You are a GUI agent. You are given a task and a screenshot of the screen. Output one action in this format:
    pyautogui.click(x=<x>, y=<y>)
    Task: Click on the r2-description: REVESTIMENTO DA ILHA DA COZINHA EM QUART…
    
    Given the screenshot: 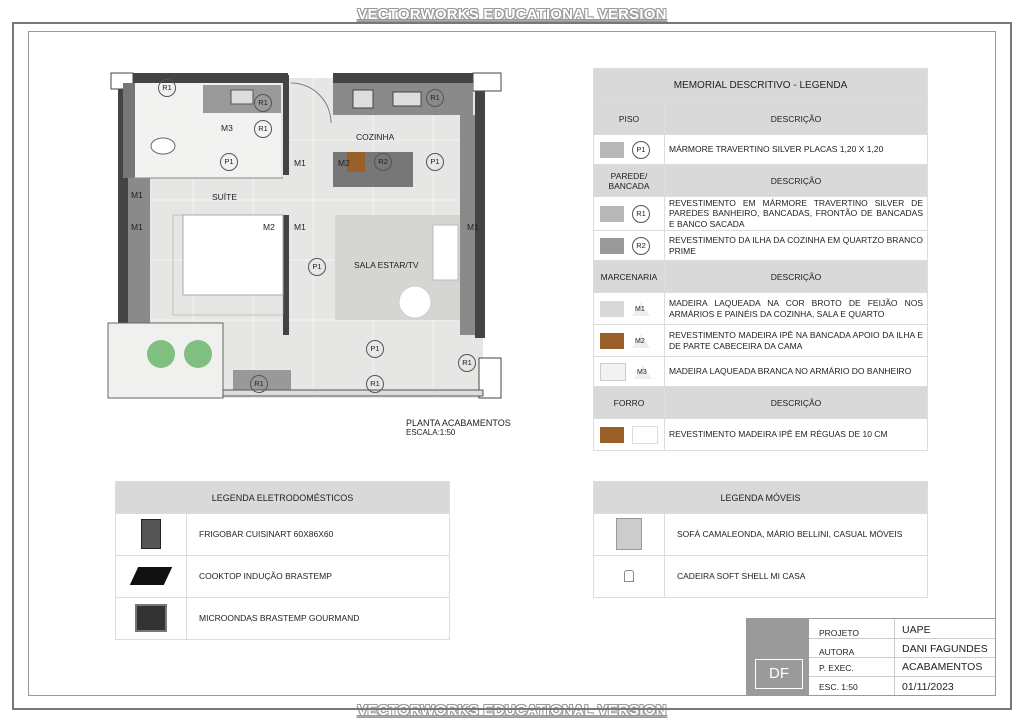 What is the action you would take?
    pyautogui.click(x=796, y=245)
    